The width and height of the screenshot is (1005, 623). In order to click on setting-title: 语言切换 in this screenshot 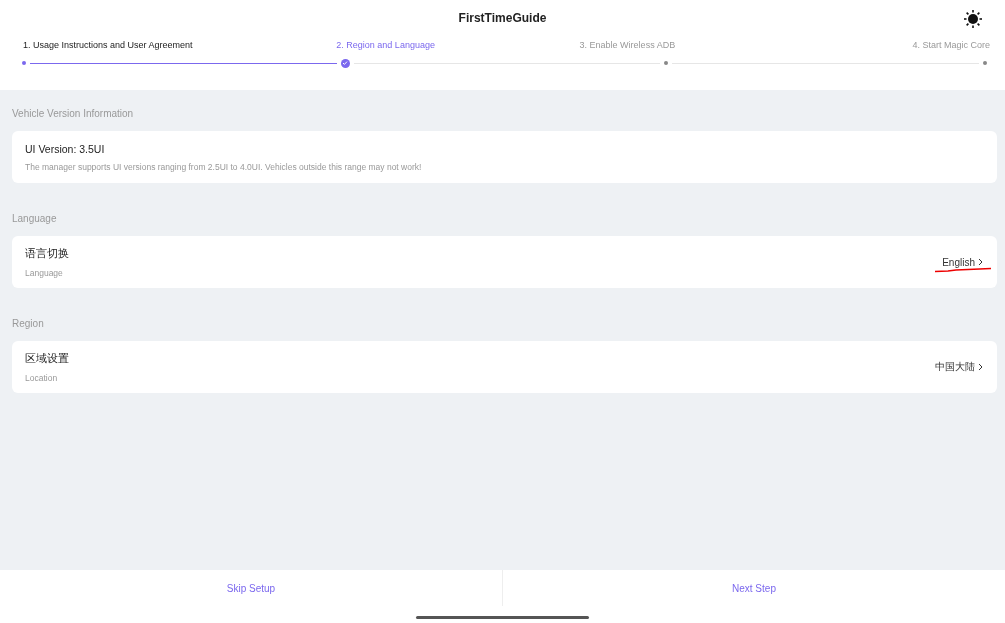, I will do `click(47, 253)`.